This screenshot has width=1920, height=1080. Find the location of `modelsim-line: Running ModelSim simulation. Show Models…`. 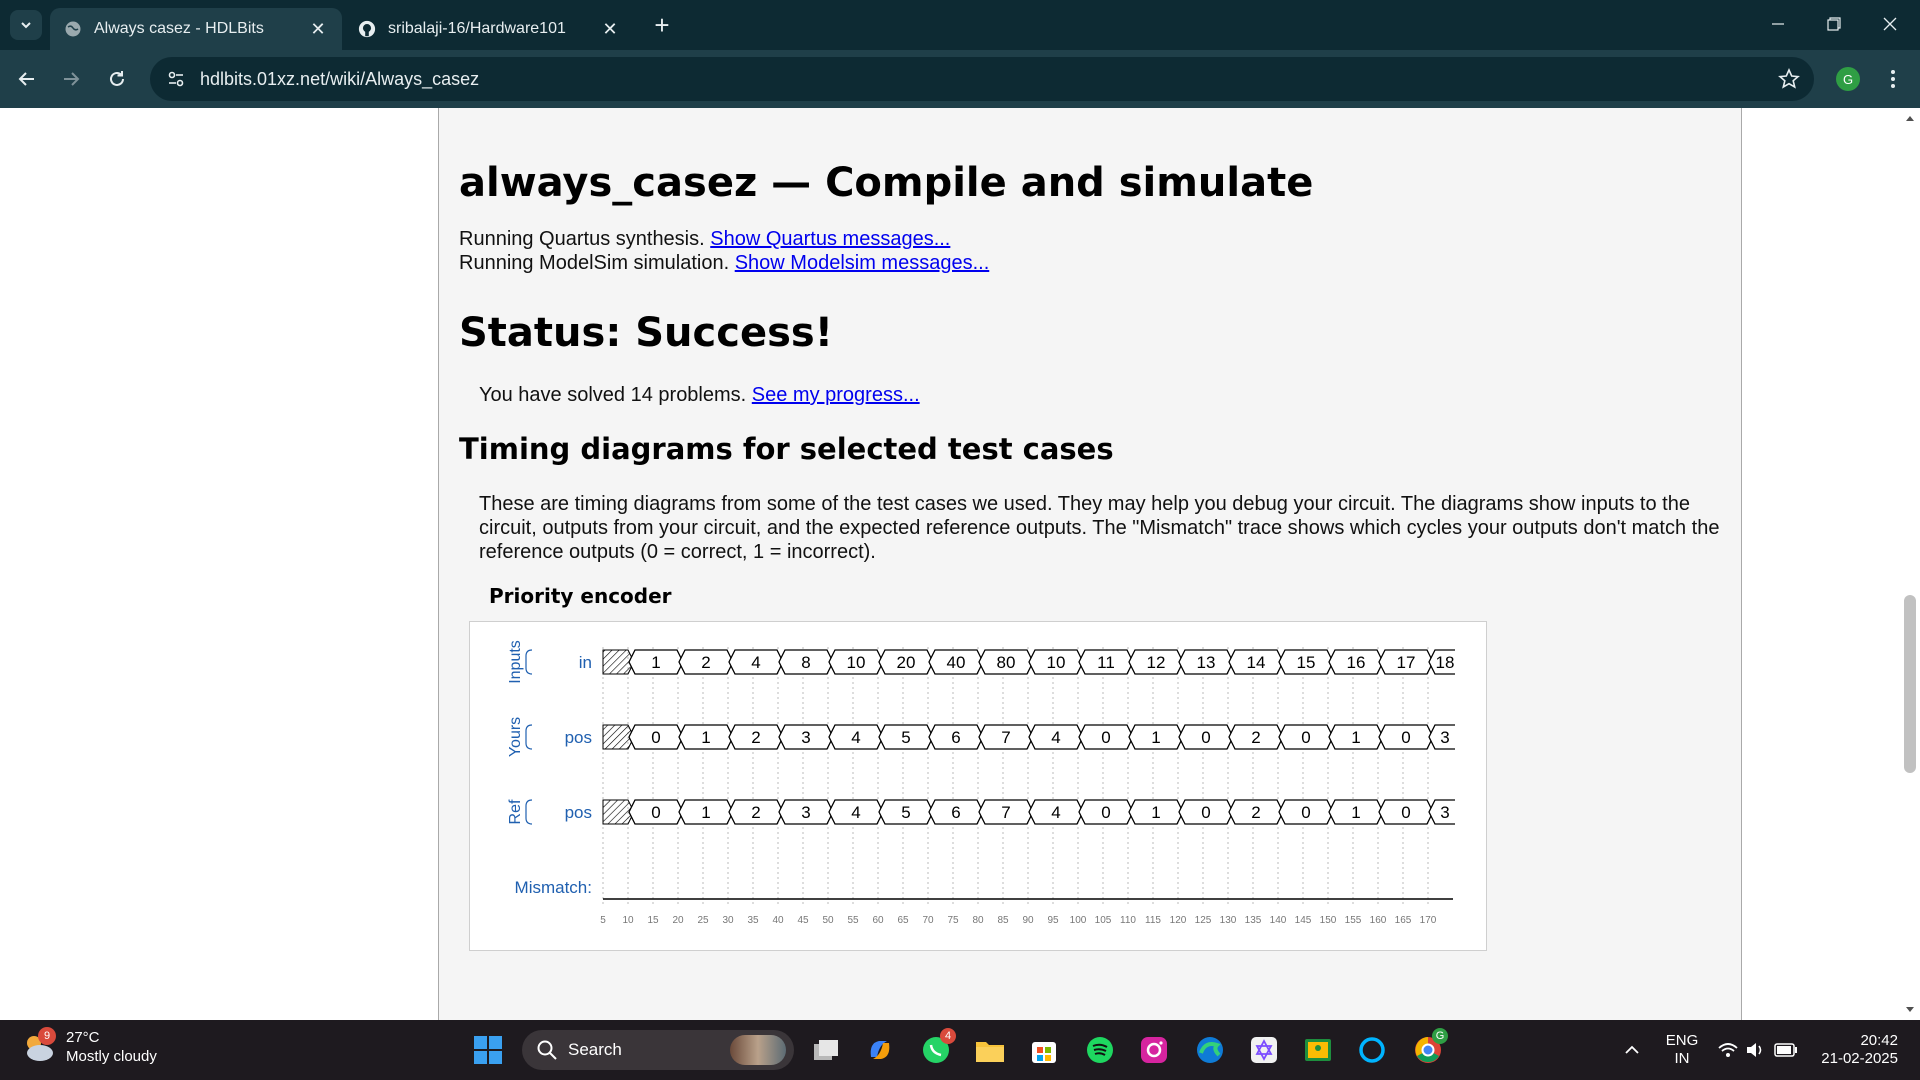

modelsim-line: Running ModelSim simulation. Show Models… is located at coordinates (724, 263).